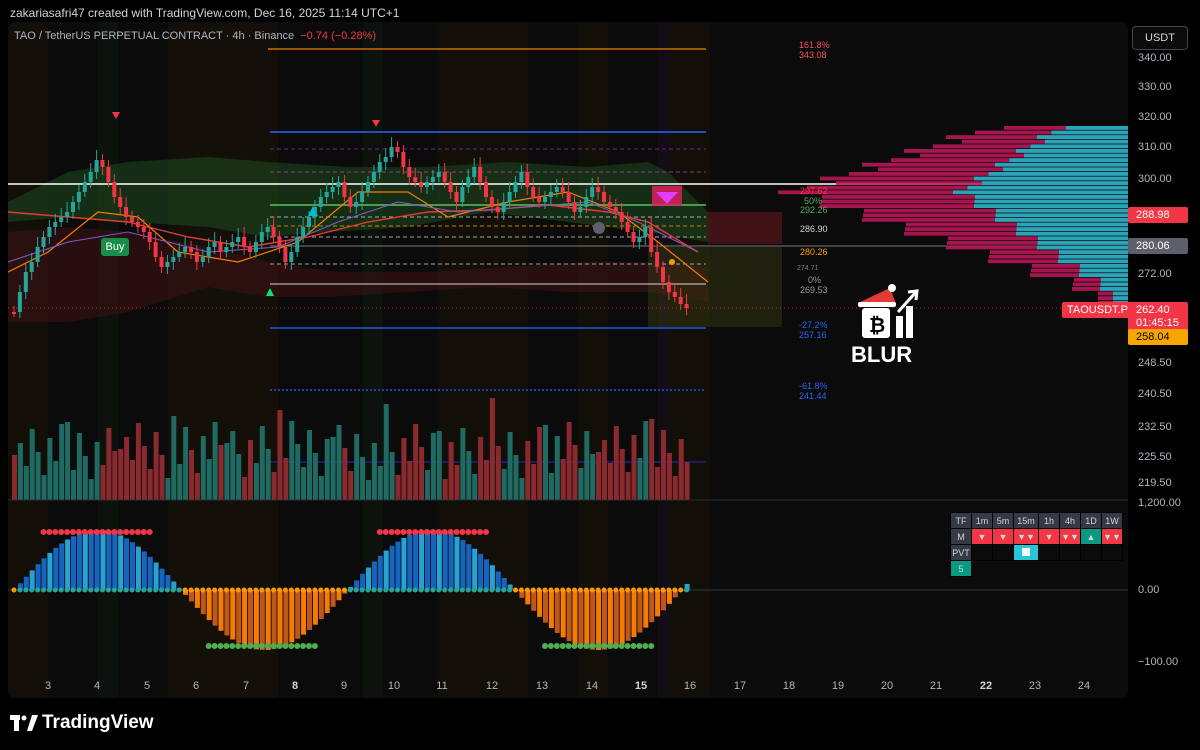  I want to click on gray-marker, so click(599, 228).